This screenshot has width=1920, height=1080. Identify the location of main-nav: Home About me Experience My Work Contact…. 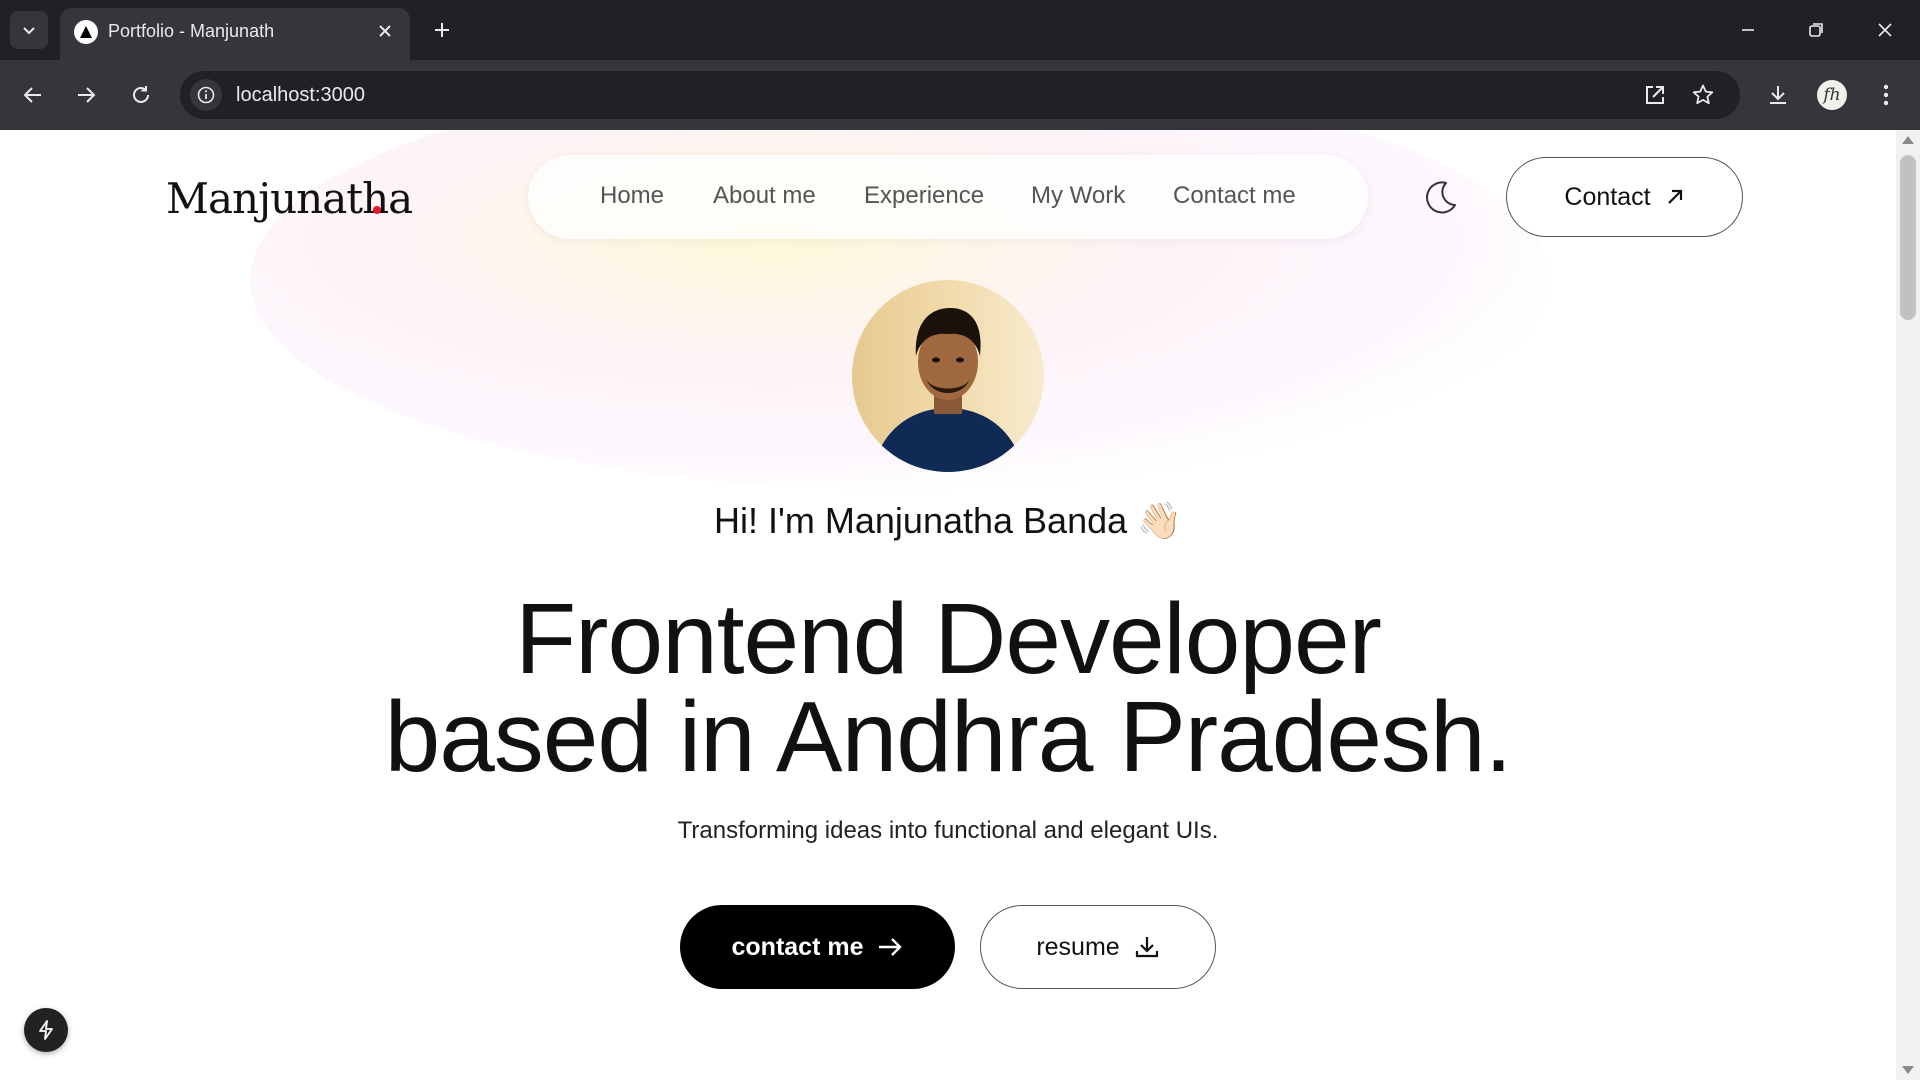
(948, 197).